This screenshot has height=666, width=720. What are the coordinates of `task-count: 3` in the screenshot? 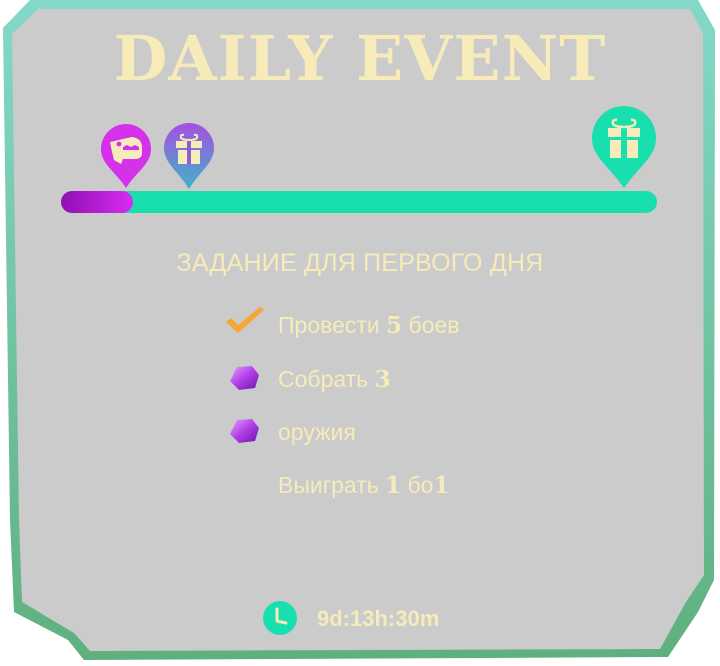 It's located at (382, 379).